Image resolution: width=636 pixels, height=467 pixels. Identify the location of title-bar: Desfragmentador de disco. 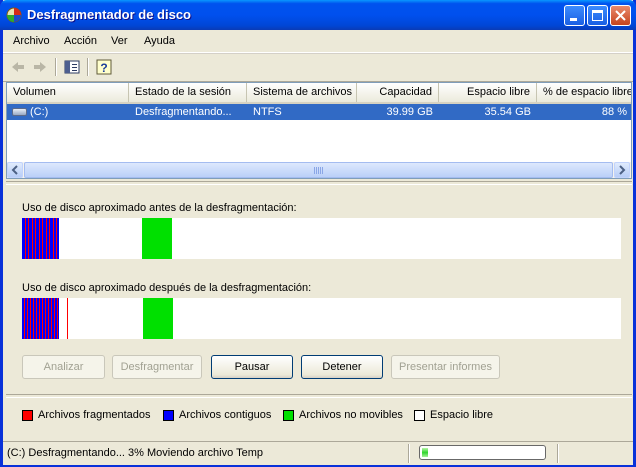
(318, 15).